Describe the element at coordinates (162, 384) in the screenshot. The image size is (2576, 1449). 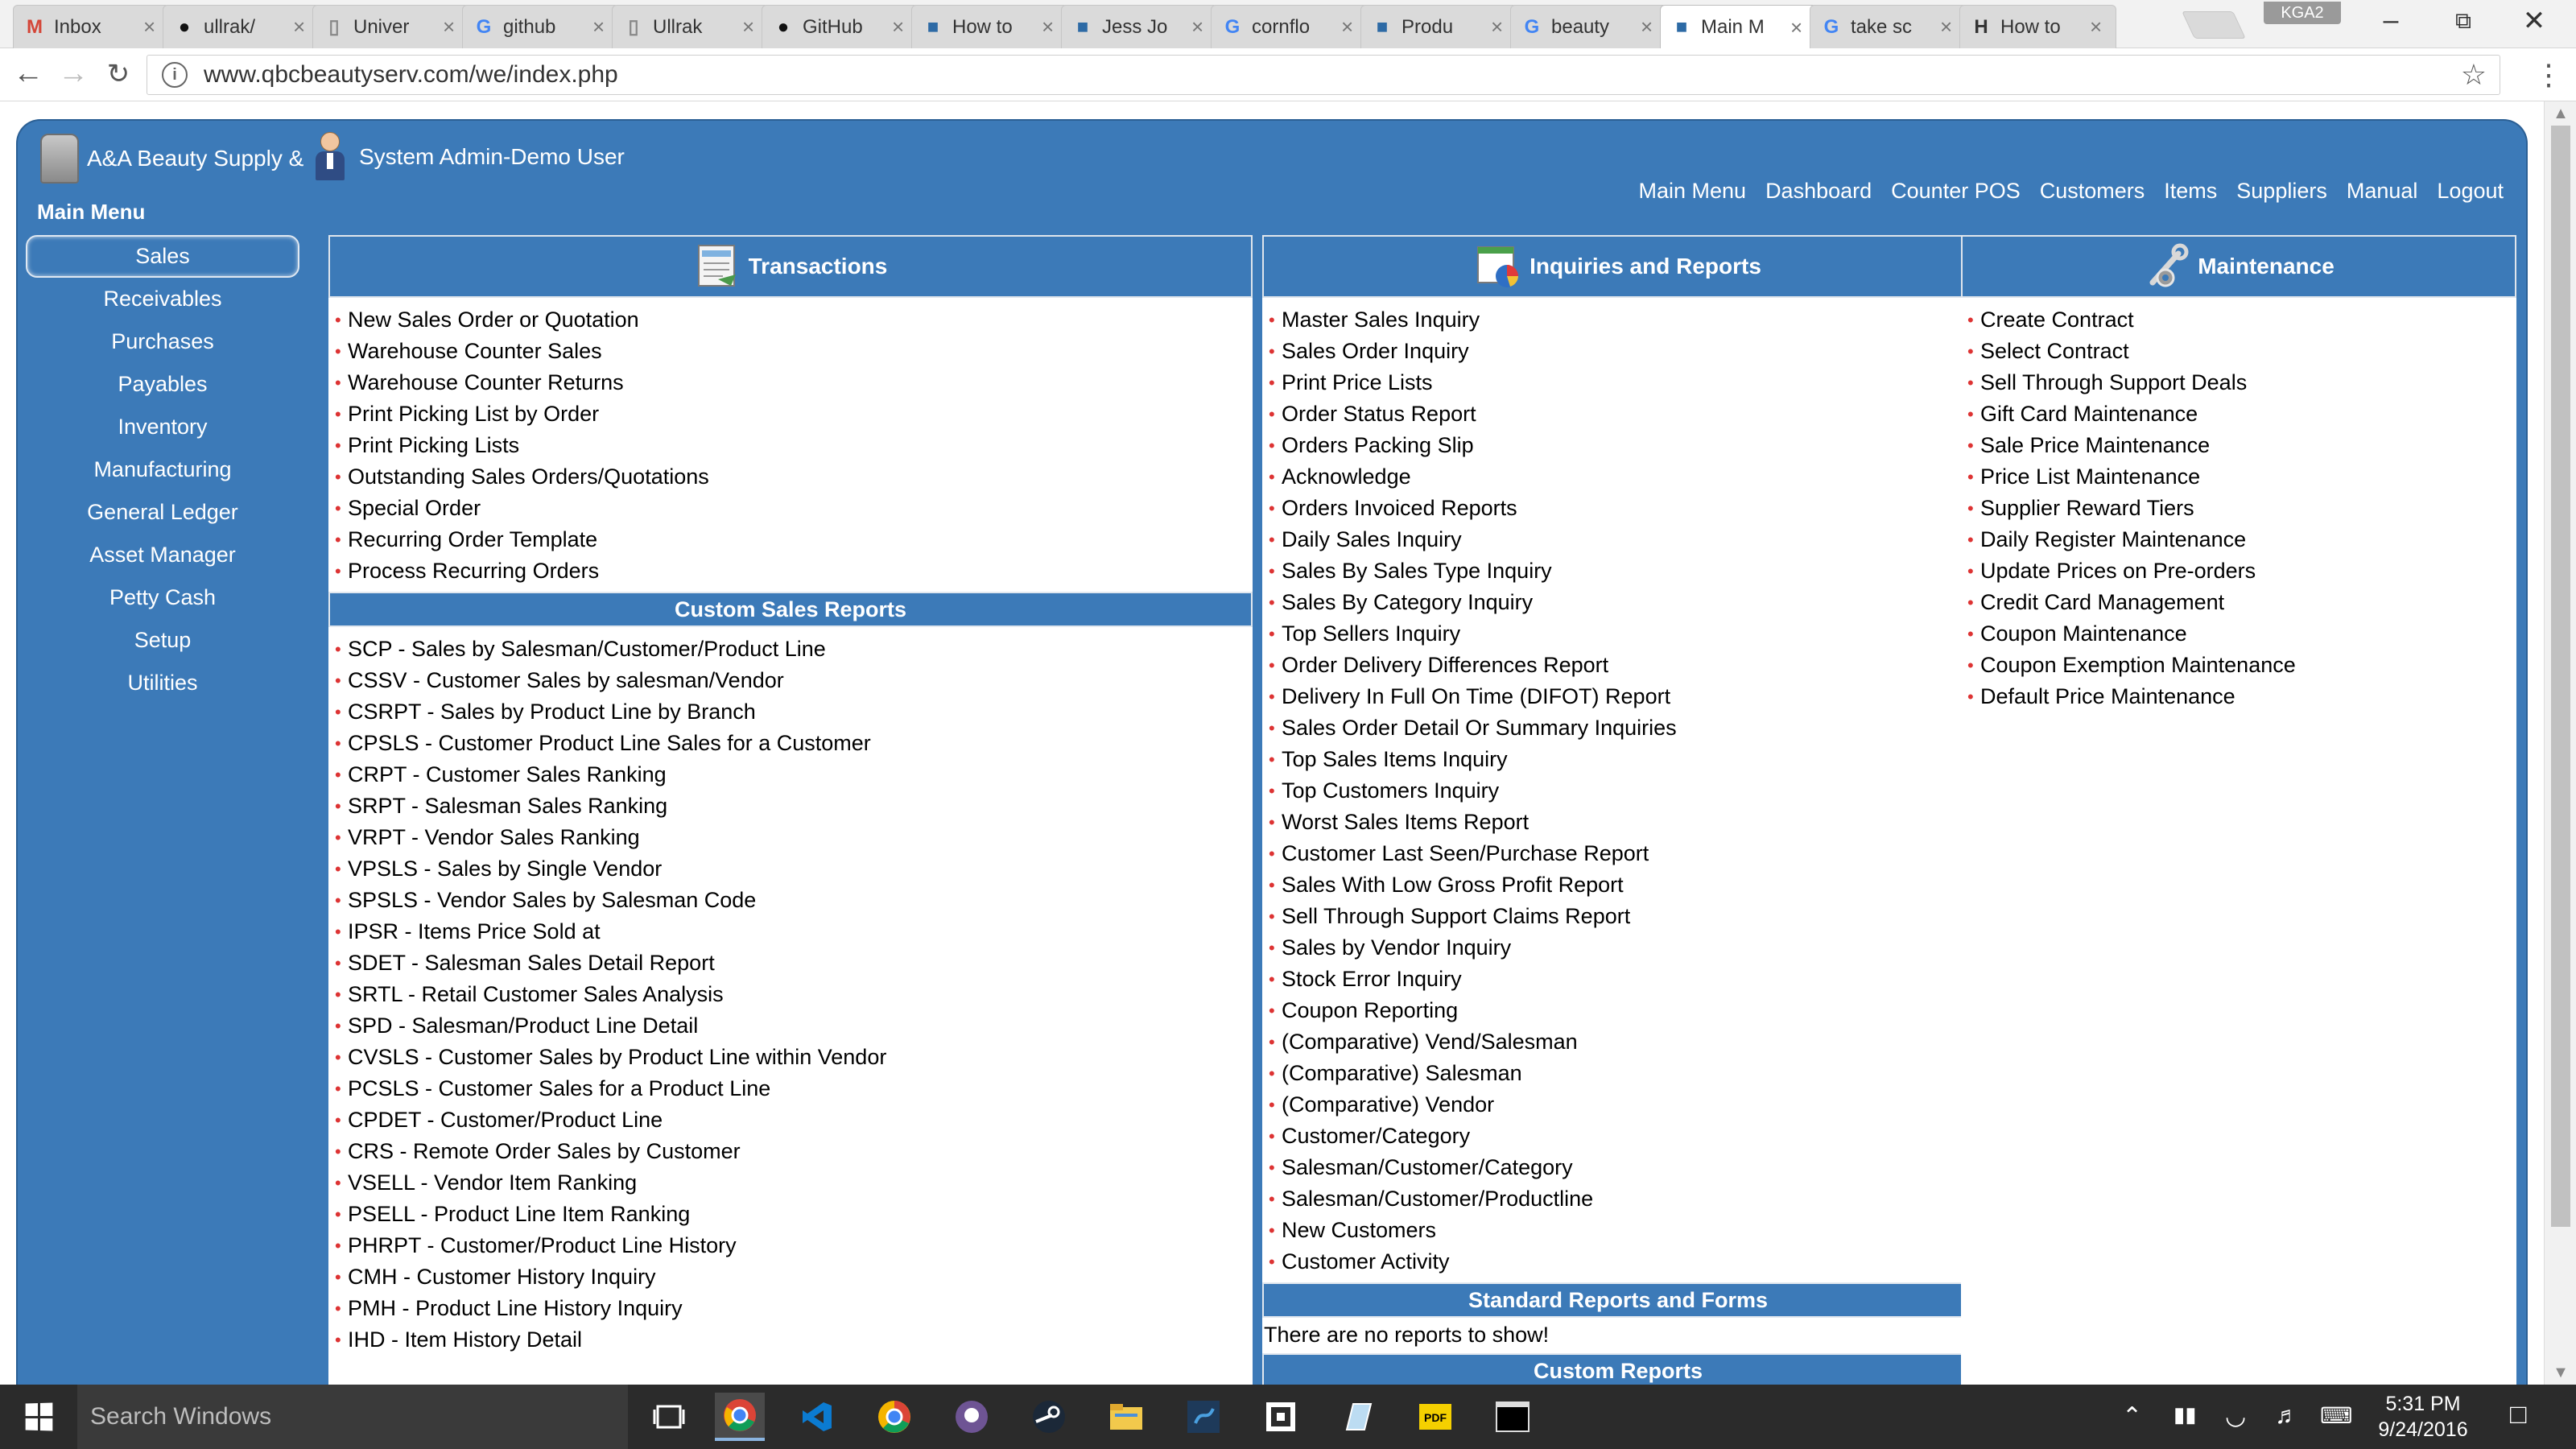
I see `sidebar-item-payables: Payables` at that location.